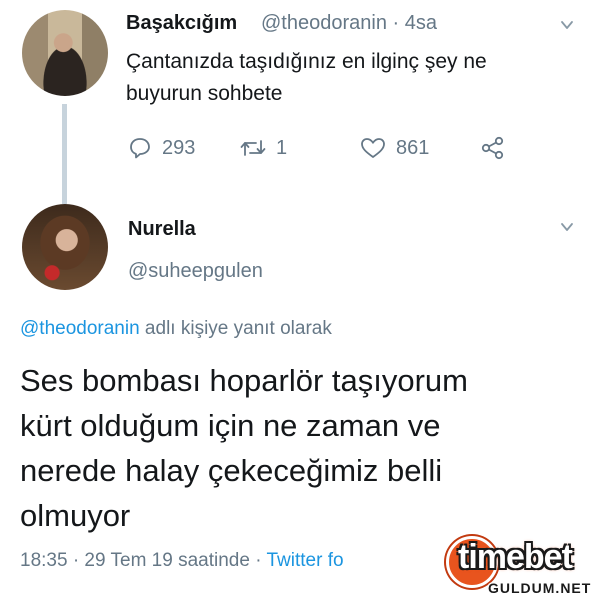 Image resolution: width=593 pixels, height=601 pixels. Describe the element at coordinates (540, 588) in the screenshot. I see `watermark-site: GULDUM.NET` at that location.